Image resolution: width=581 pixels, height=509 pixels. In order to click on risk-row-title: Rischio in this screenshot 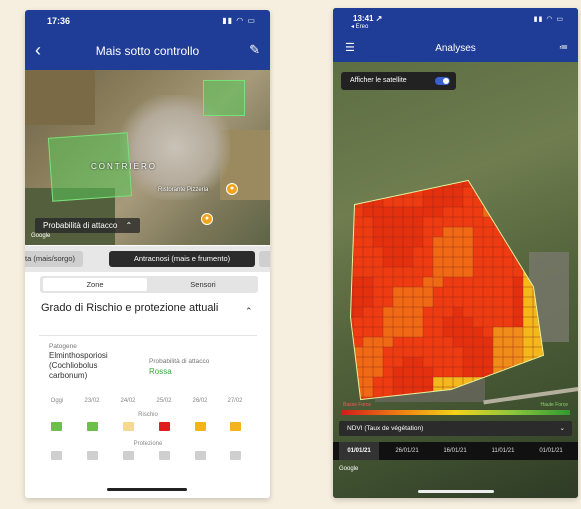, I will do `click(148, 415)`.